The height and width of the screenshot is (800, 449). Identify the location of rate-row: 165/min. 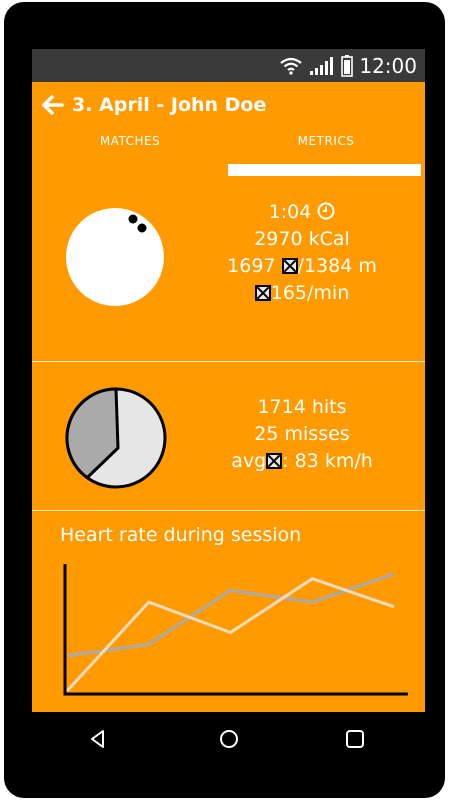
(302, 293).